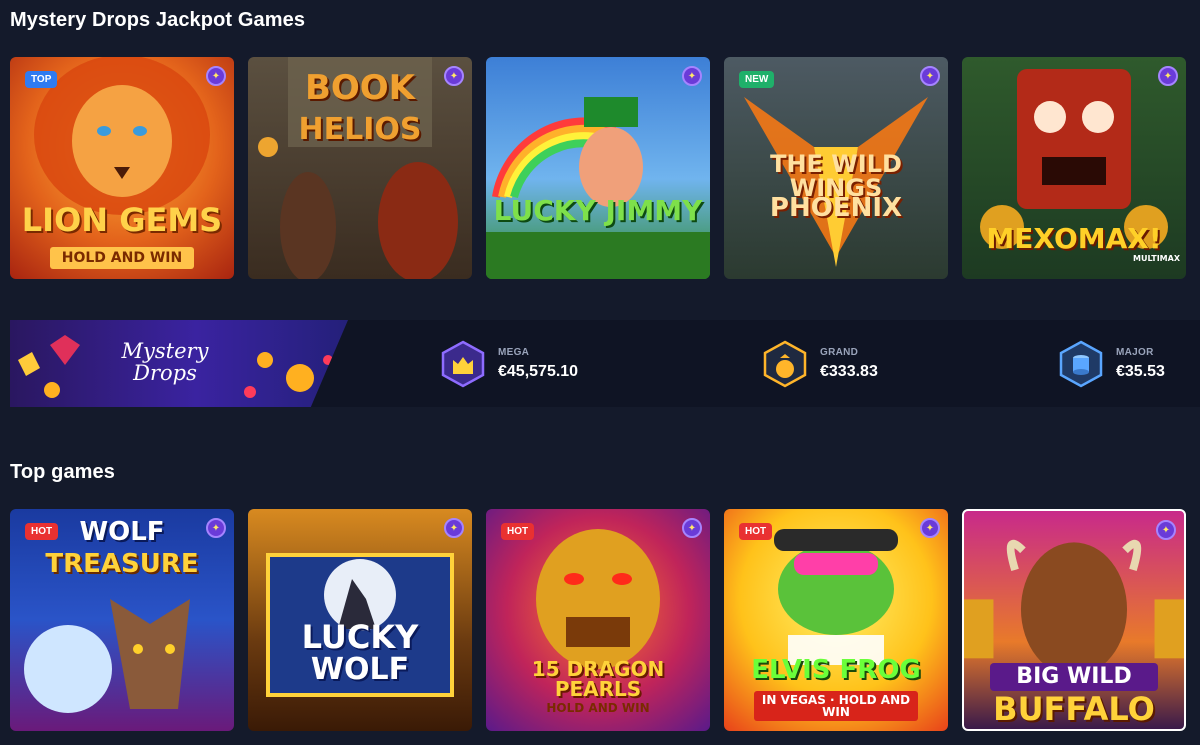  What do you see at coordinates (360, 129) in the screenshot?
I see `game-title-line2: HELIOS` at bounding box center [360, 129].